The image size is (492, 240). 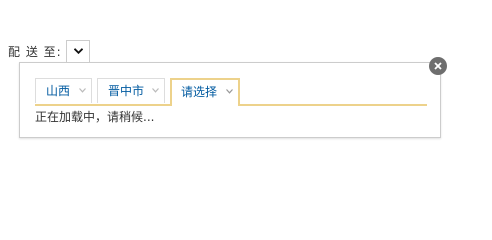 I want to click on tab-province: 山西, so click(x=63, y=90).